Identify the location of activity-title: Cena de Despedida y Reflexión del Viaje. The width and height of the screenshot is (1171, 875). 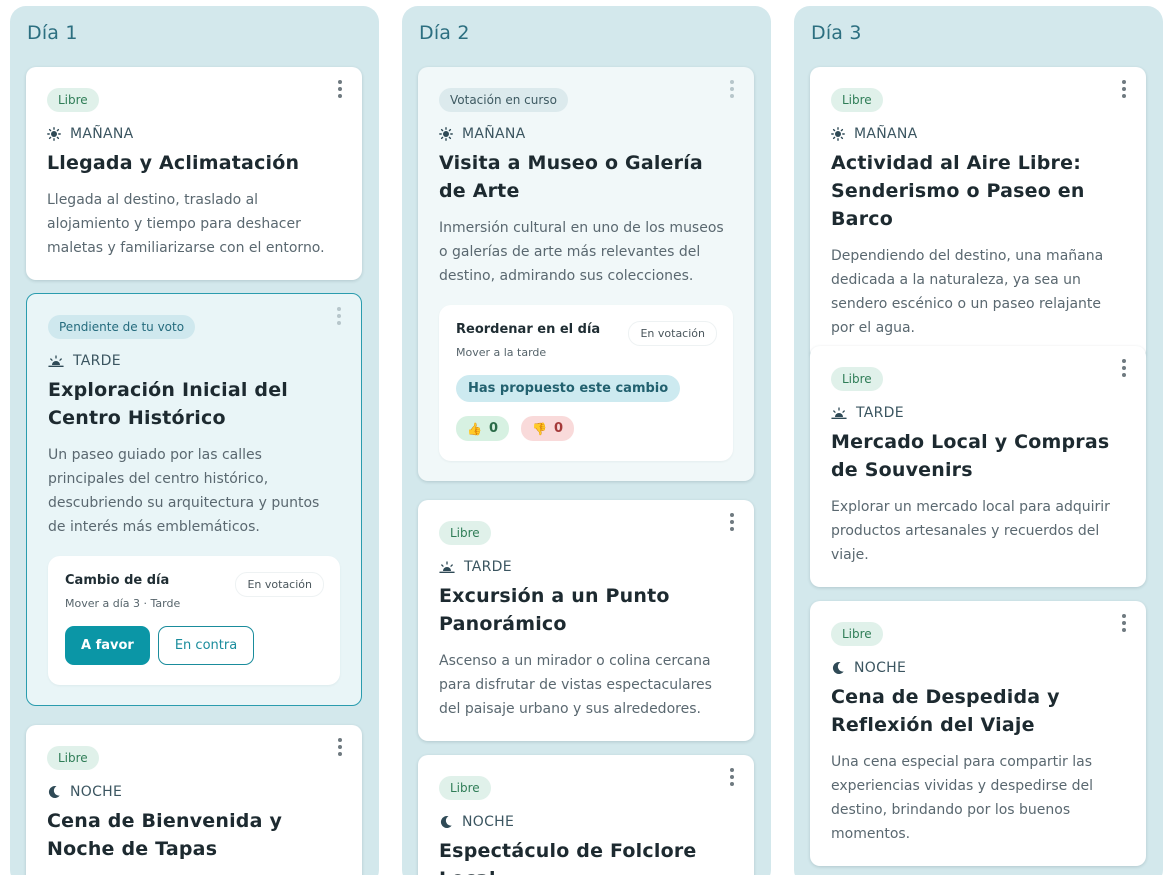
(945, 711).